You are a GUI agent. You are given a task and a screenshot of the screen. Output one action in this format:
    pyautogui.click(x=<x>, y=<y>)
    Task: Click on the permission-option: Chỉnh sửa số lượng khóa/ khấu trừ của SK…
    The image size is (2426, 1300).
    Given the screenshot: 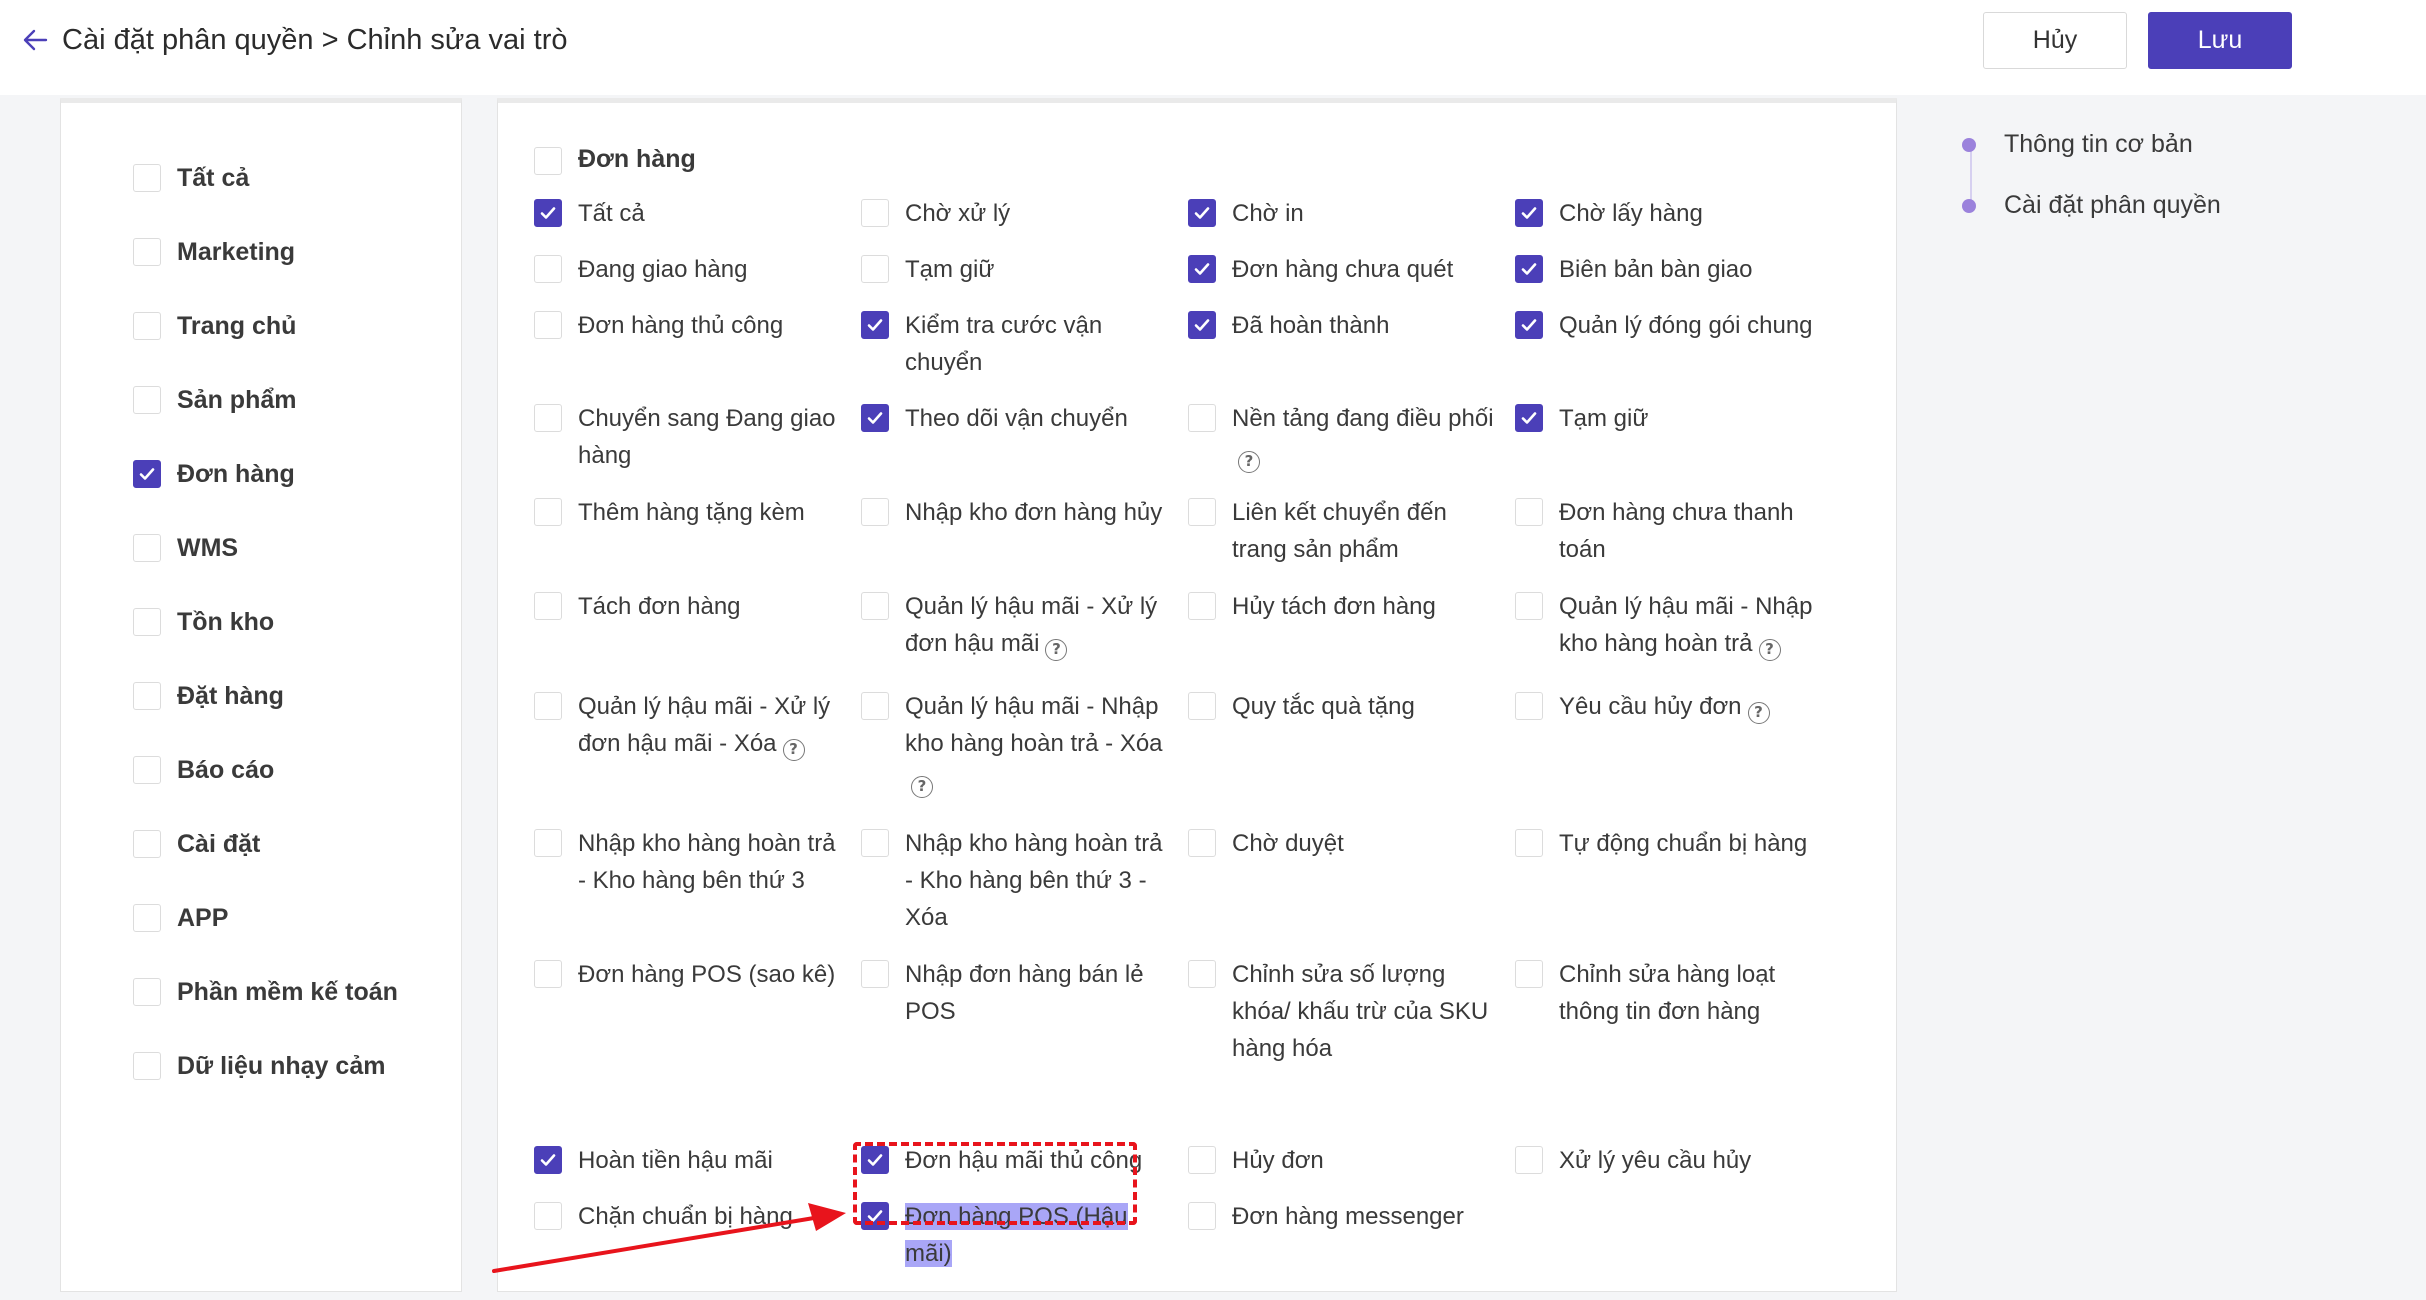 What is the action you would take?
    pyautogui.click(x=1343, y=1011)
    